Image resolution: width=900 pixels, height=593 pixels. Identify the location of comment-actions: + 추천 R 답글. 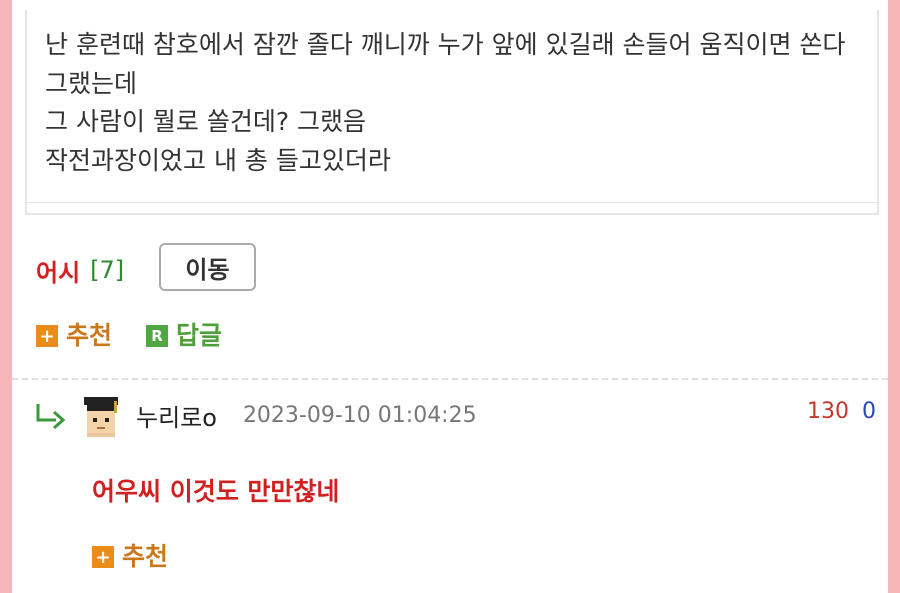
(146, 334).